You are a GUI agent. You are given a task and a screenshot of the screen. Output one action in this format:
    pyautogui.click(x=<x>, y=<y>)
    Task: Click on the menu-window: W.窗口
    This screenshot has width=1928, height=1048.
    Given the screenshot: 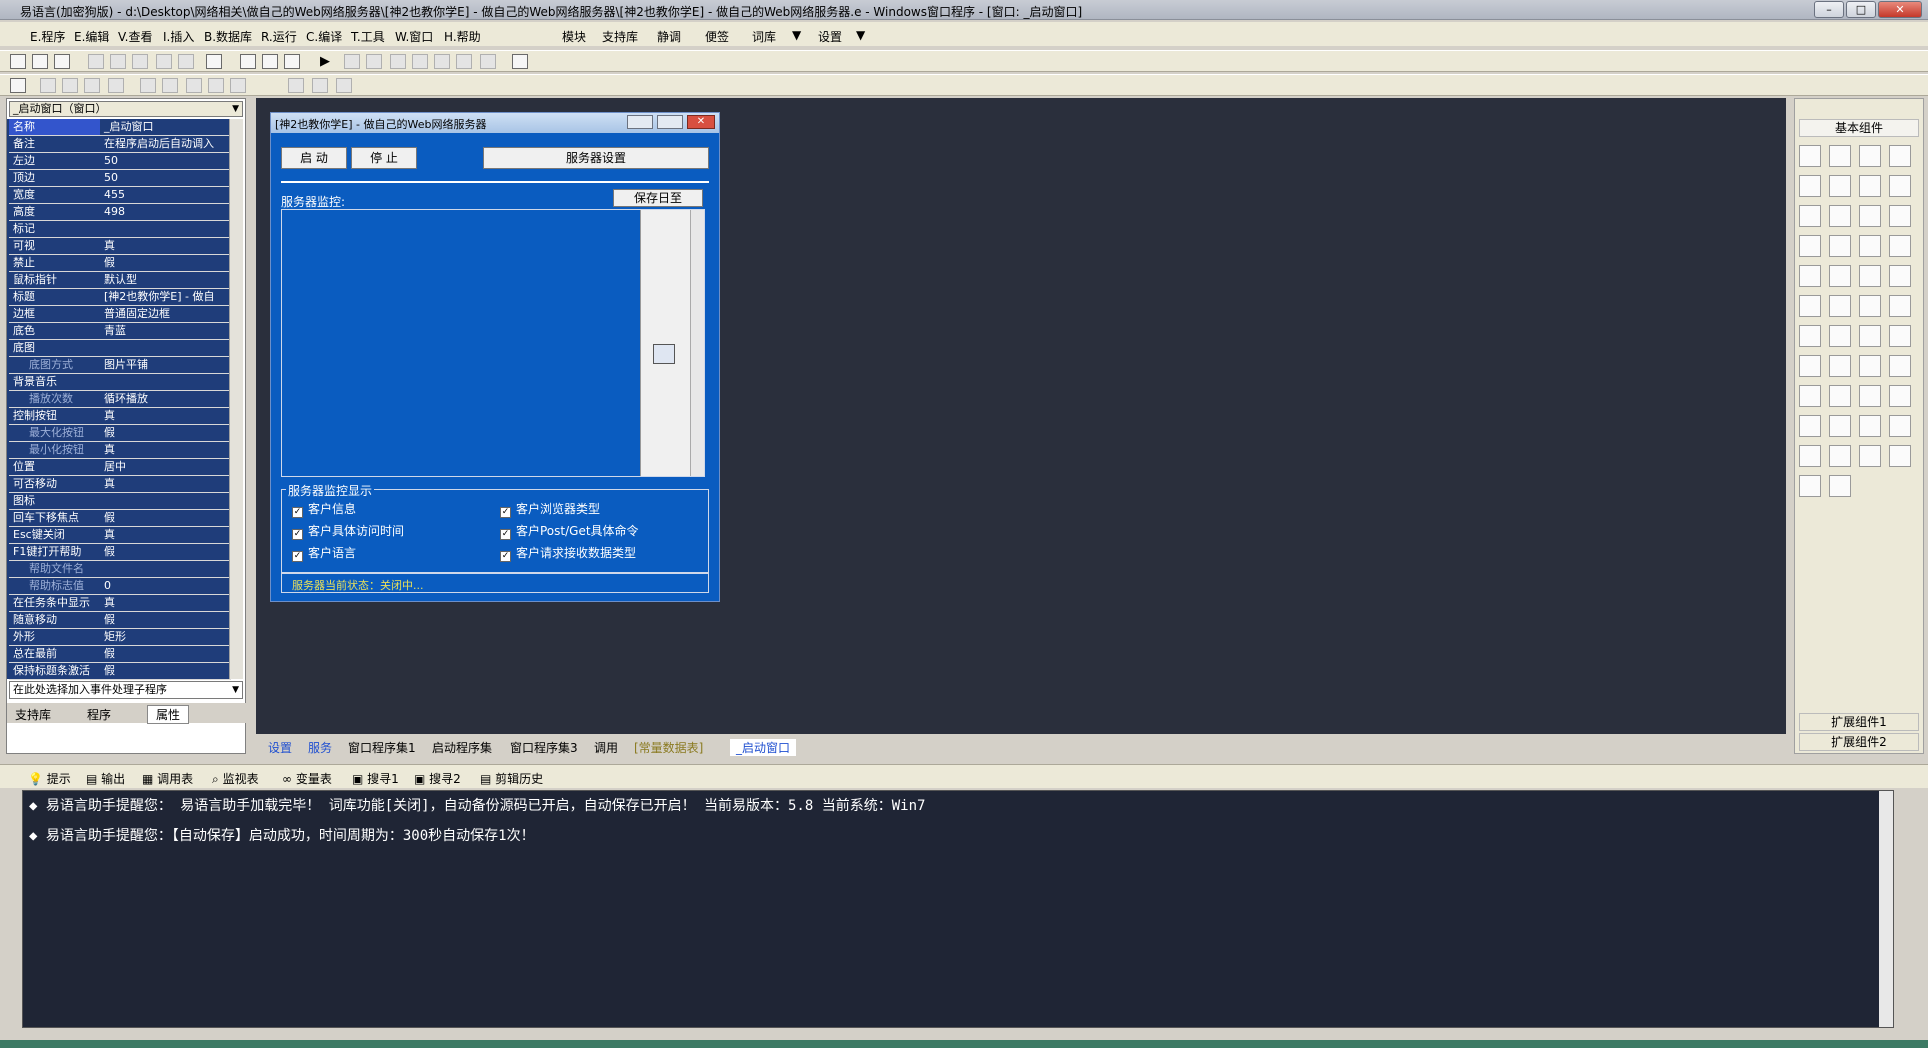 What is the action you would take?
    pyautogui.click(x=414, y=36)
    